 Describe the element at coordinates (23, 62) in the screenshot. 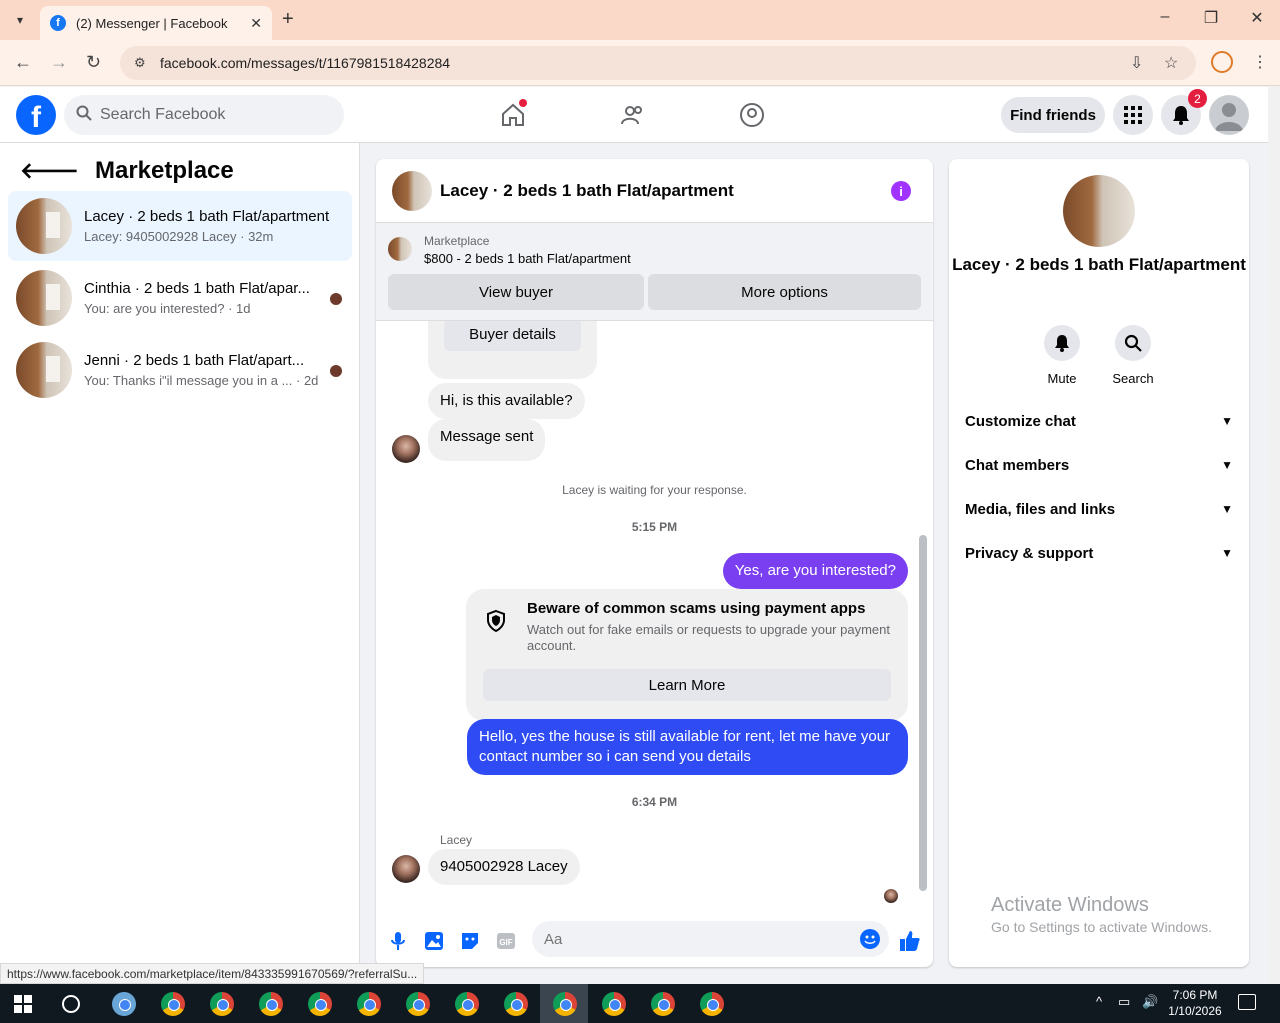

I see `back-icon: ←` at that location.